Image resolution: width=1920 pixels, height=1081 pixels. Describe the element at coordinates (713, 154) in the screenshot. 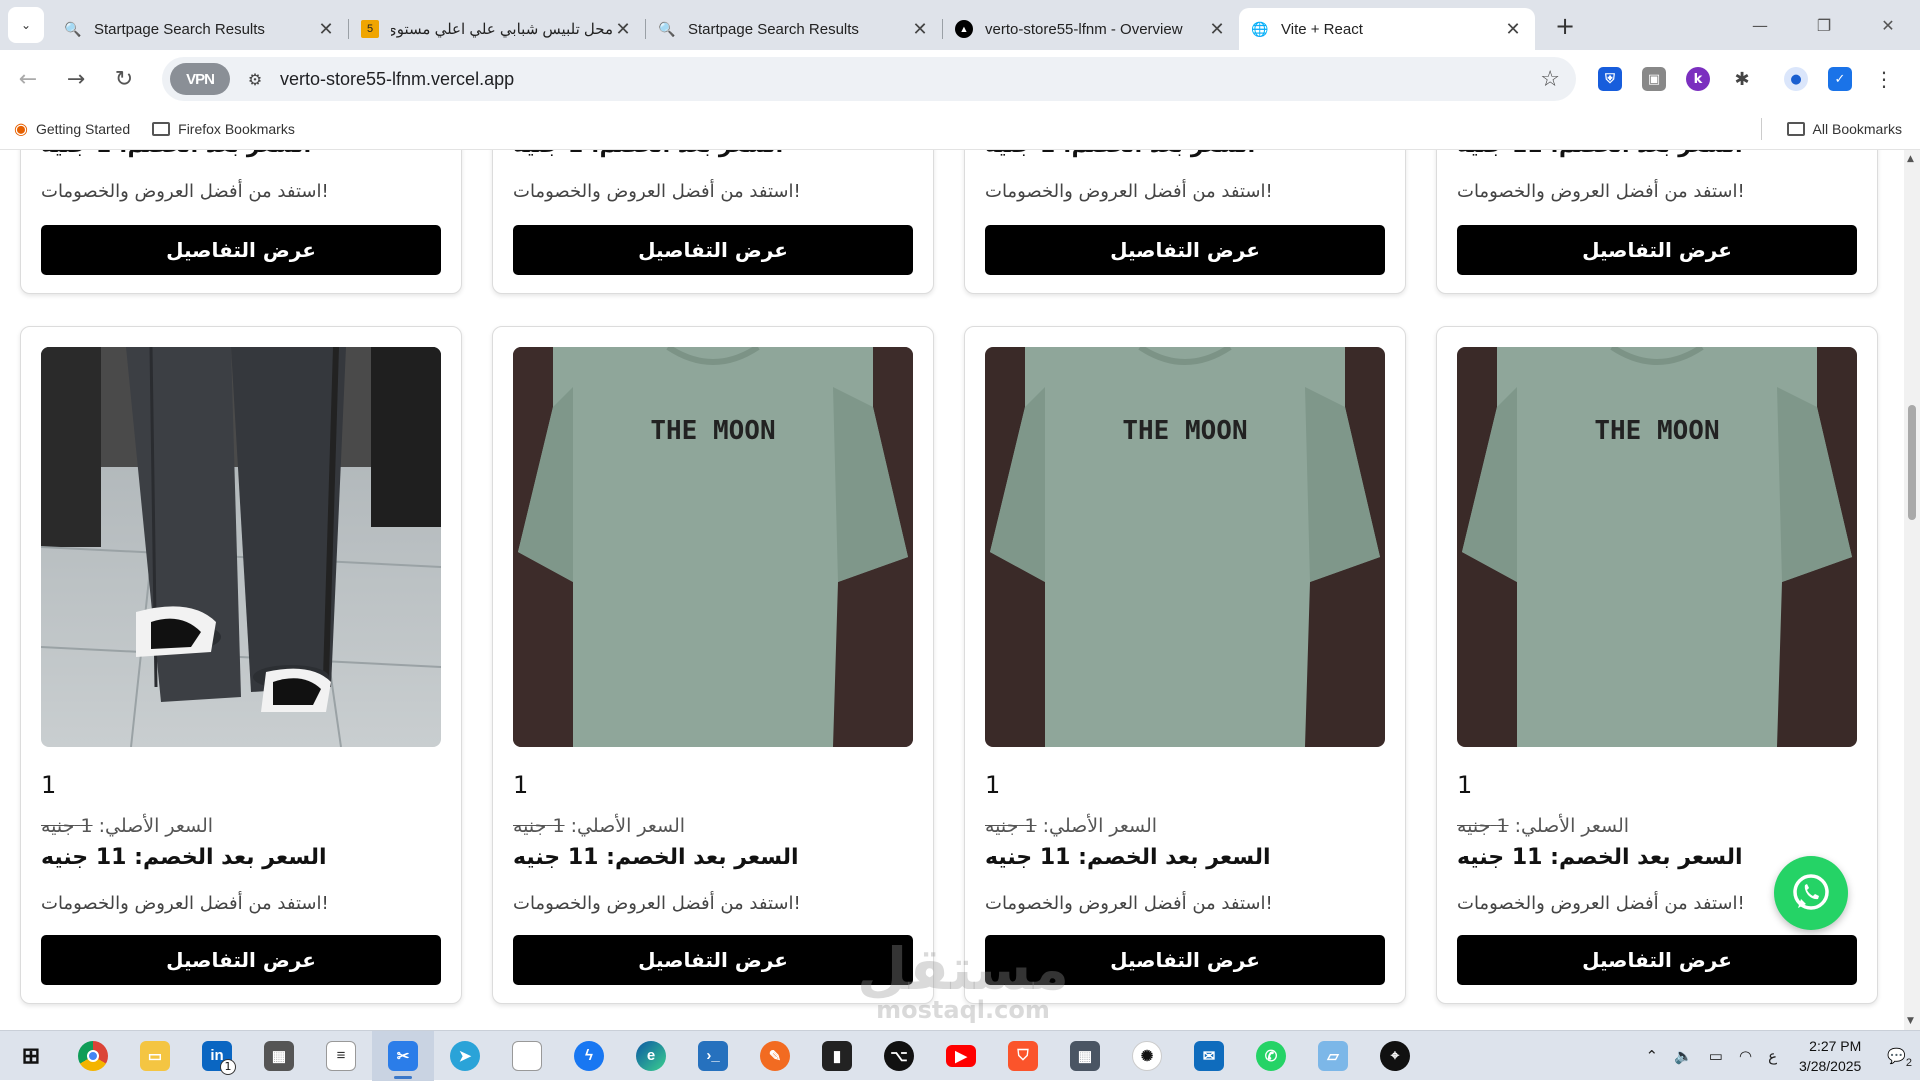

I see `discount-price: السعر بعد الخصم: 1 جنيه` at that location.